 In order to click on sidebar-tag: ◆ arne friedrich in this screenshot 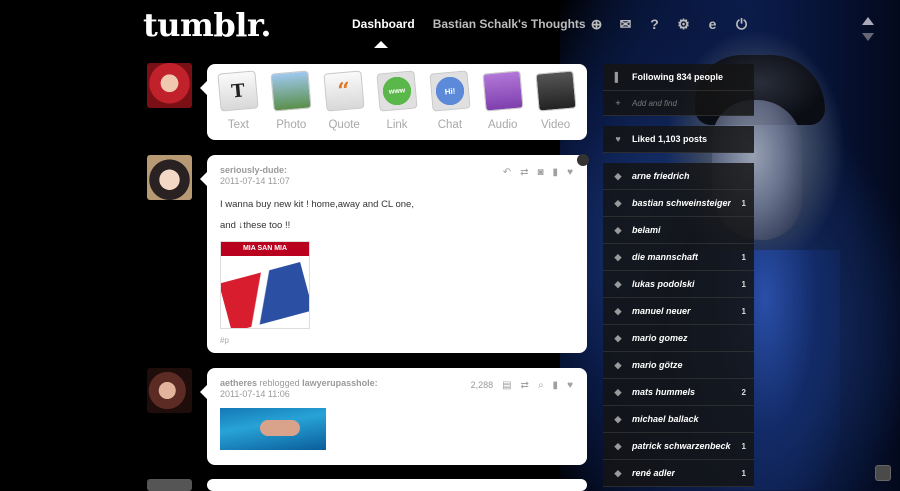, I will do `click(678, 176)`.